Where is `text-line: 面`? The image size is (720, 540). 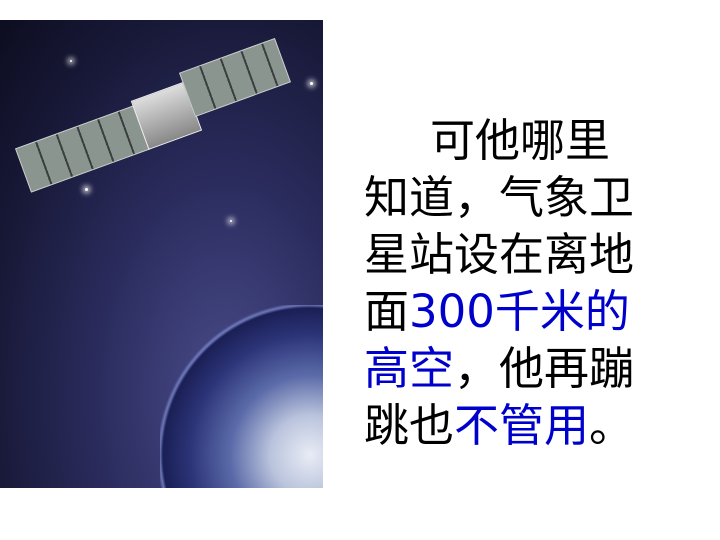
text-line: 面 is located at coordinates (387, 311).